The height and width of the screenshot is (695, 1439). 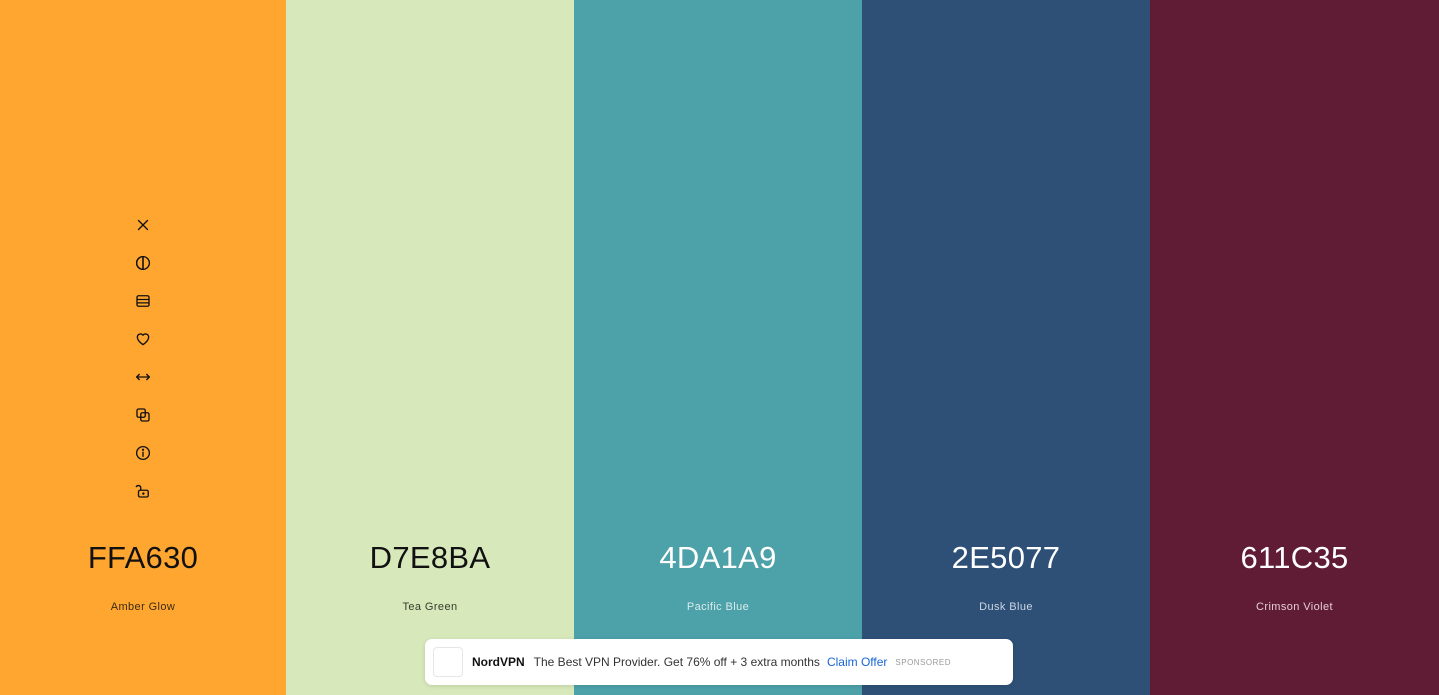 I want to click on copy-icon, so click(x=143, y=415).